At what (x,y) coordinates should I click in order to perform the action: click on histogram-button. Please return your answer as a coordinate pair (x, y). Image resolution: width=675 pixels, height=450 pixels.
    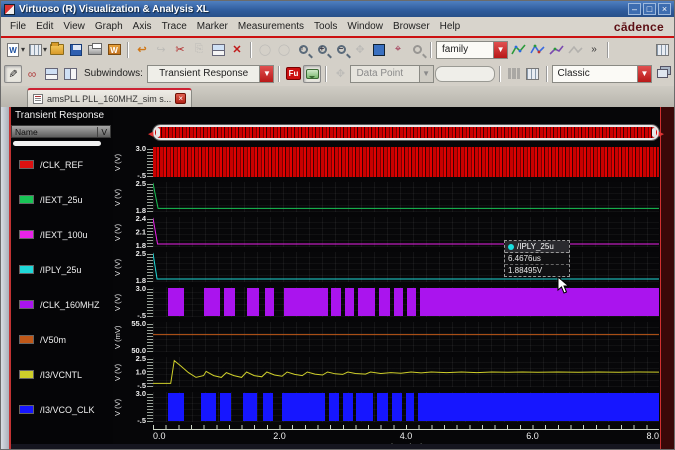
    Looking at the image, I should click on (514, 74).